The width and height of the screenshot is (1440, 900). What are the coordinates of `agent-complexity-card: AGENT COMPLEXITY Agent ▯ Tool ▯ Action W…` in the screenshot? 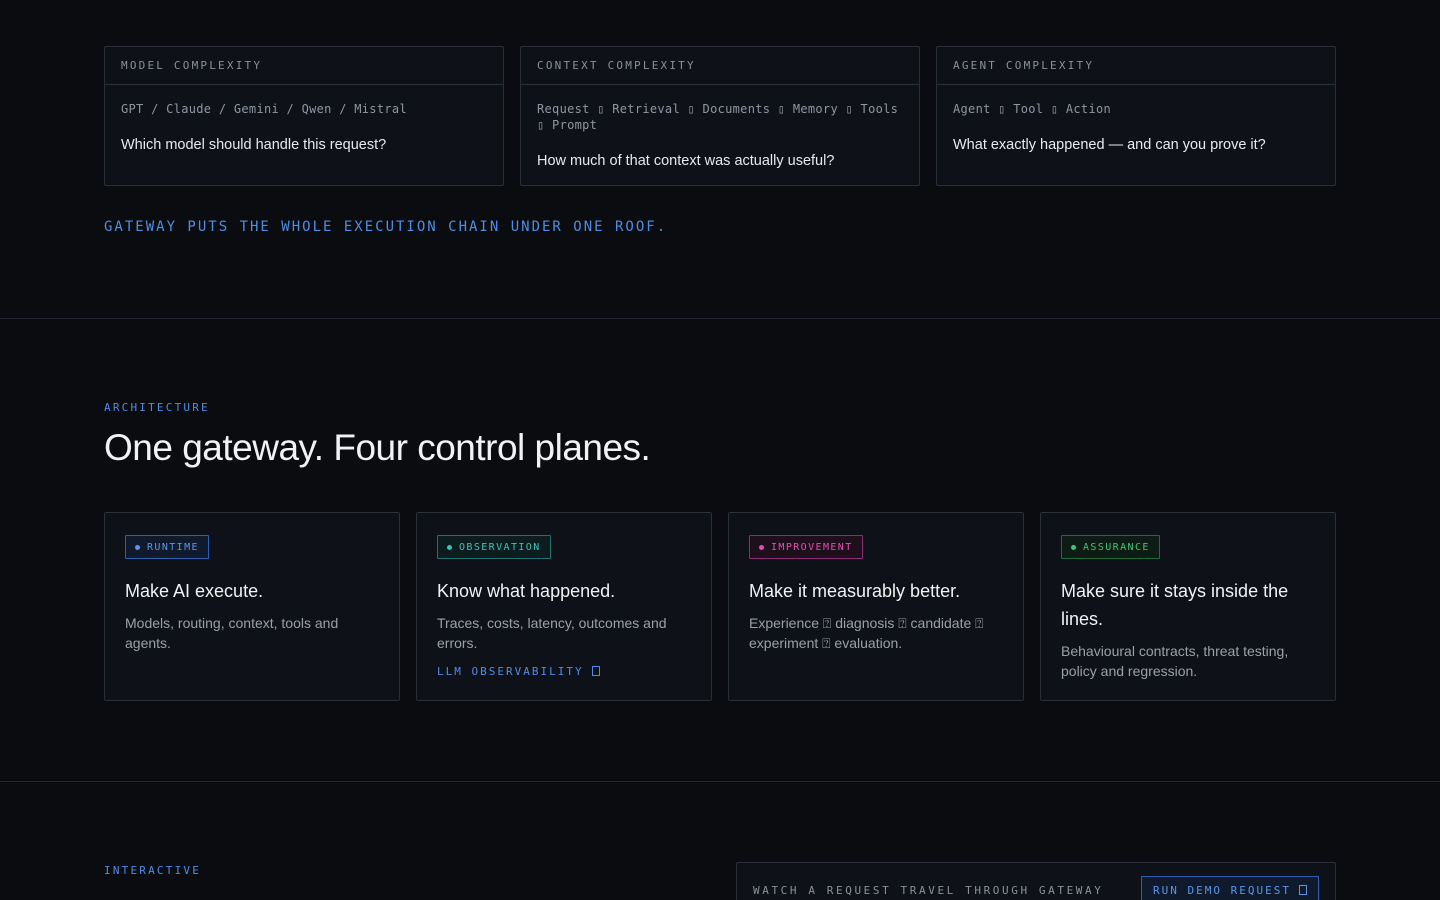 It's located at (1136, 116).